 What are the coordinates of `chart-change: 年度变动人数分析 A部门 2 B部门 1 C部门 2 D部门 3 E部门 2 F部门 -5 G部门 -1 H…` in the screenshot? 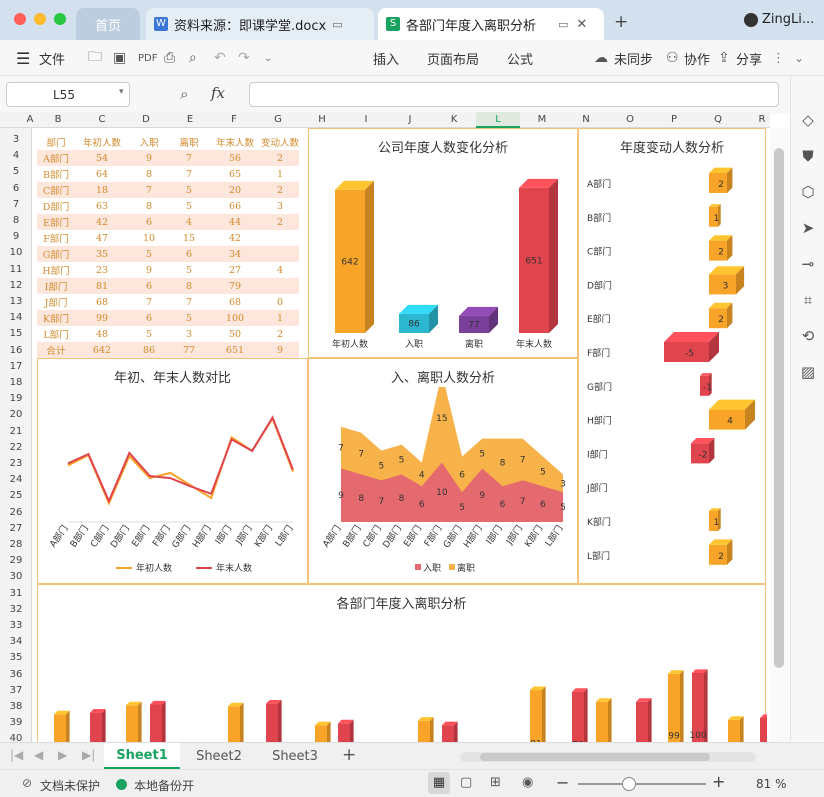 It's located at (672, 356).